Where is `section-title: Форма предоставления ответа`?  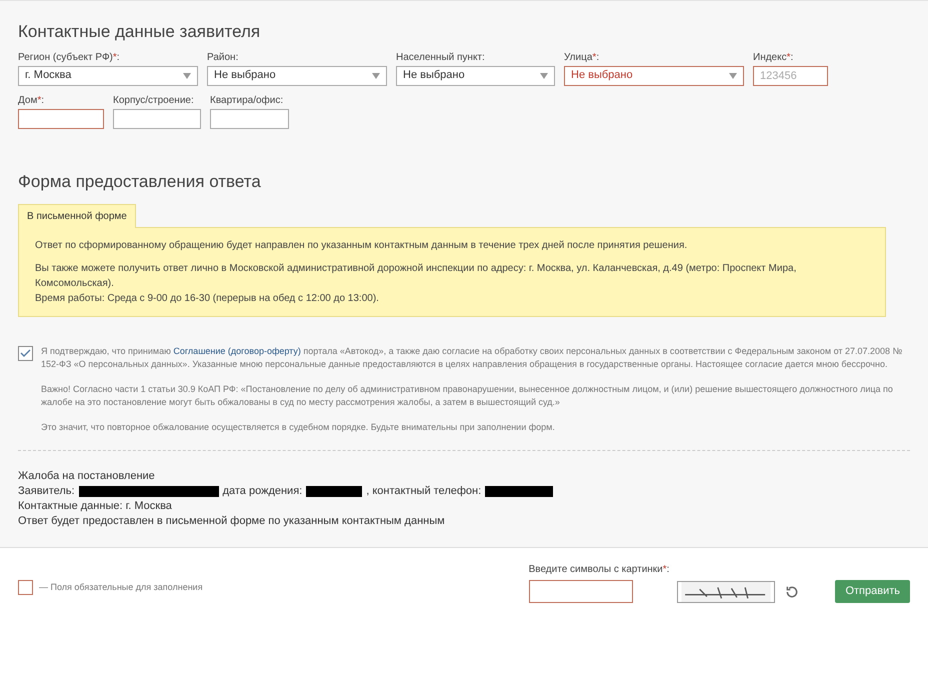
section-title: Форма предоставления ответа is located at coordinates (140, 181).